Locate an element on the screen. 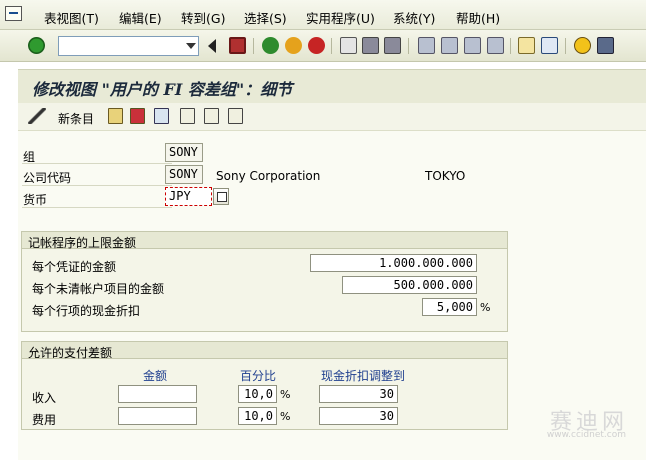 The width and height of the screenshot is (646, 460). col-header-cash-discount: 现金折扣调整到 is located at coordinates (363, 376).